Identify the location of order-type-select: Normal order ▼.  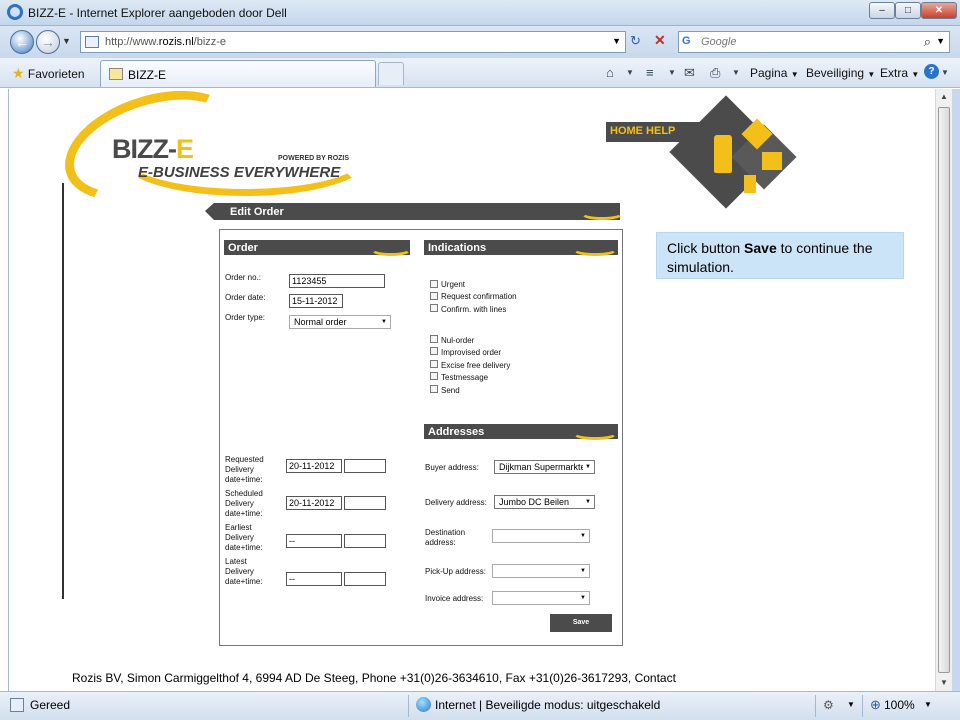
(340, 322).